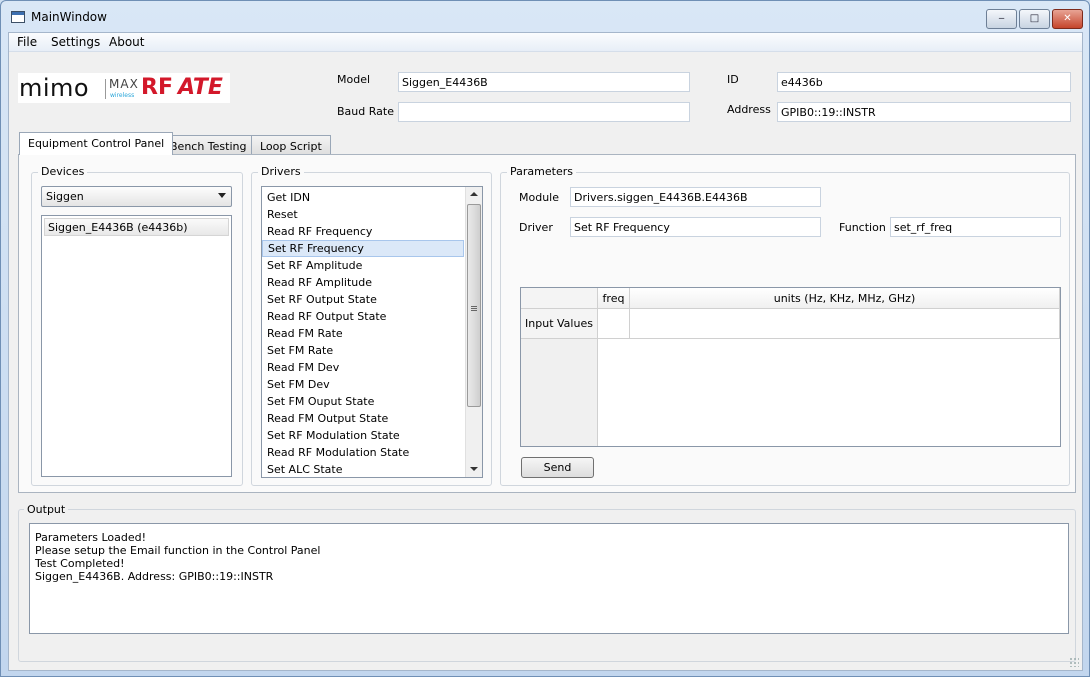  I want to click on maximize-button: □, so click(1034, 19).